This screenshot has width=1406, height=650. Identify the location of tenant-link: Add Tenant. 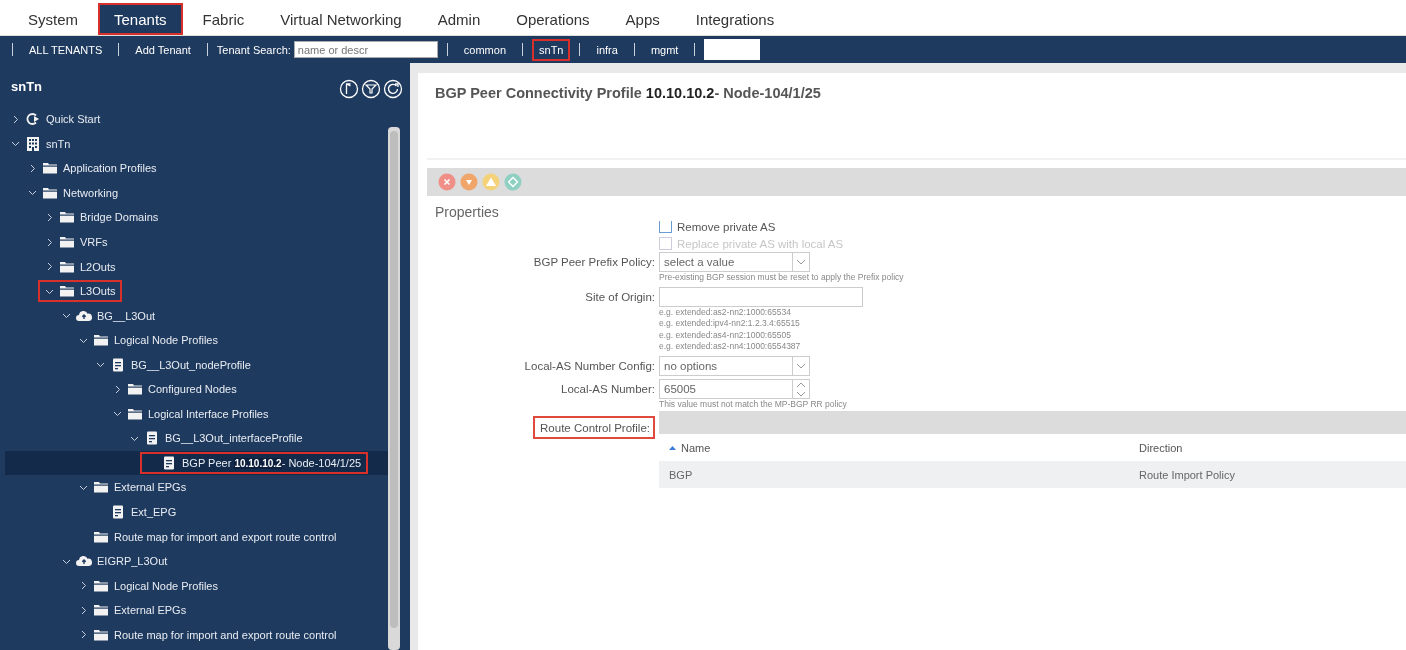
(163, 49).